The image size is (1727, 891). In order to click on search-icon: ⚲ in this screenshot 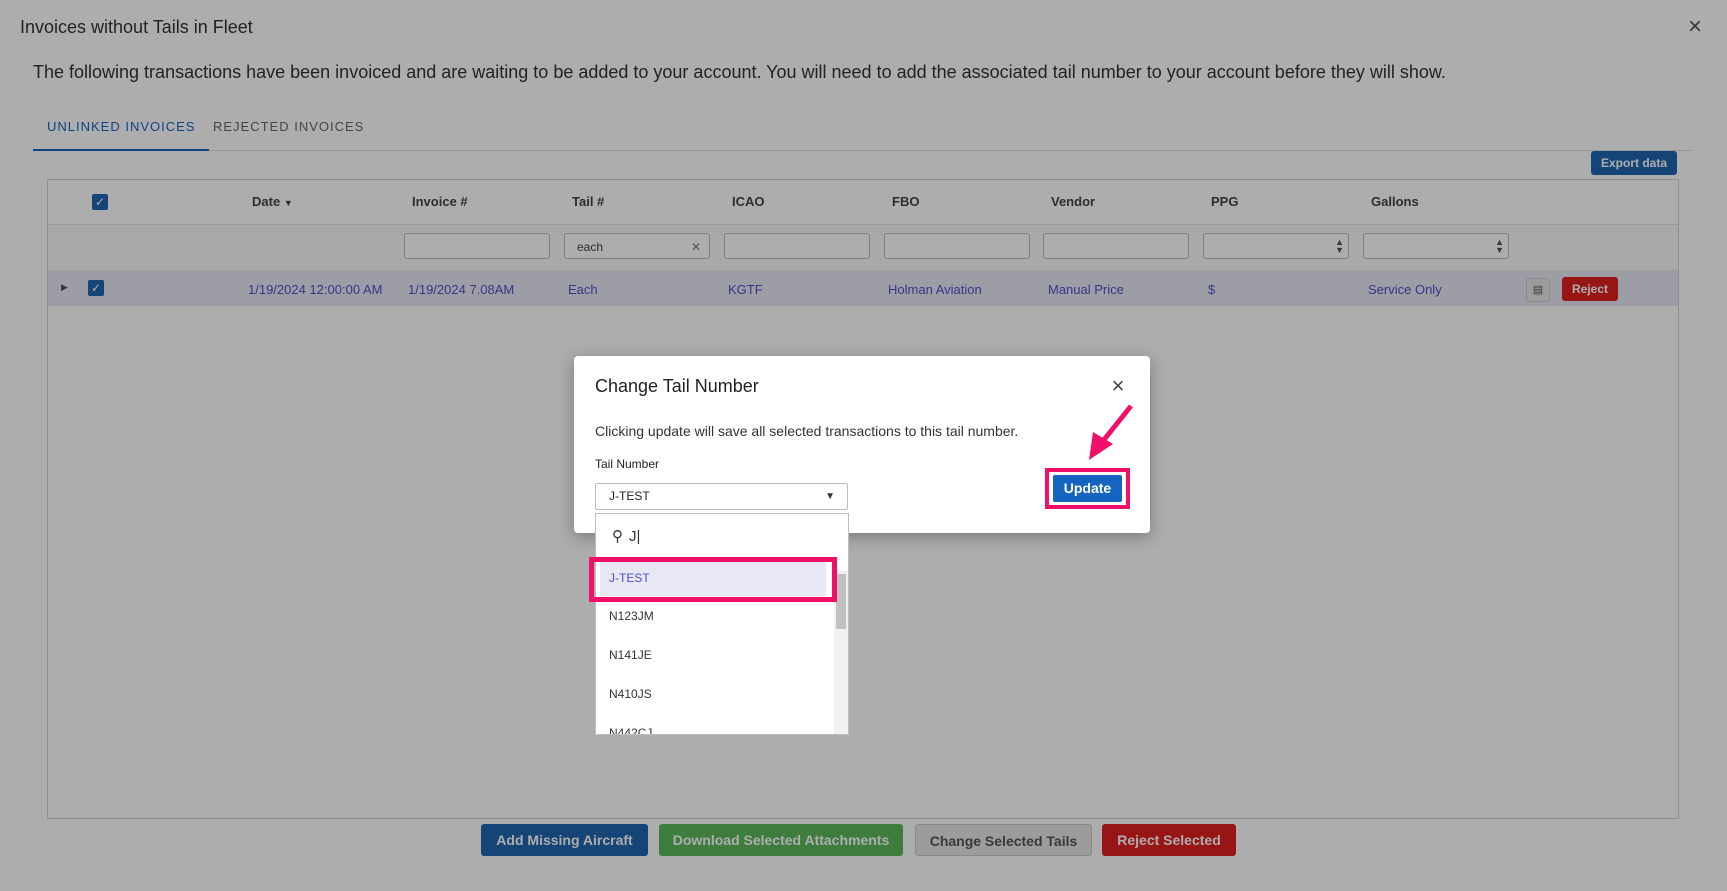, I will do `click(617, 536)`.